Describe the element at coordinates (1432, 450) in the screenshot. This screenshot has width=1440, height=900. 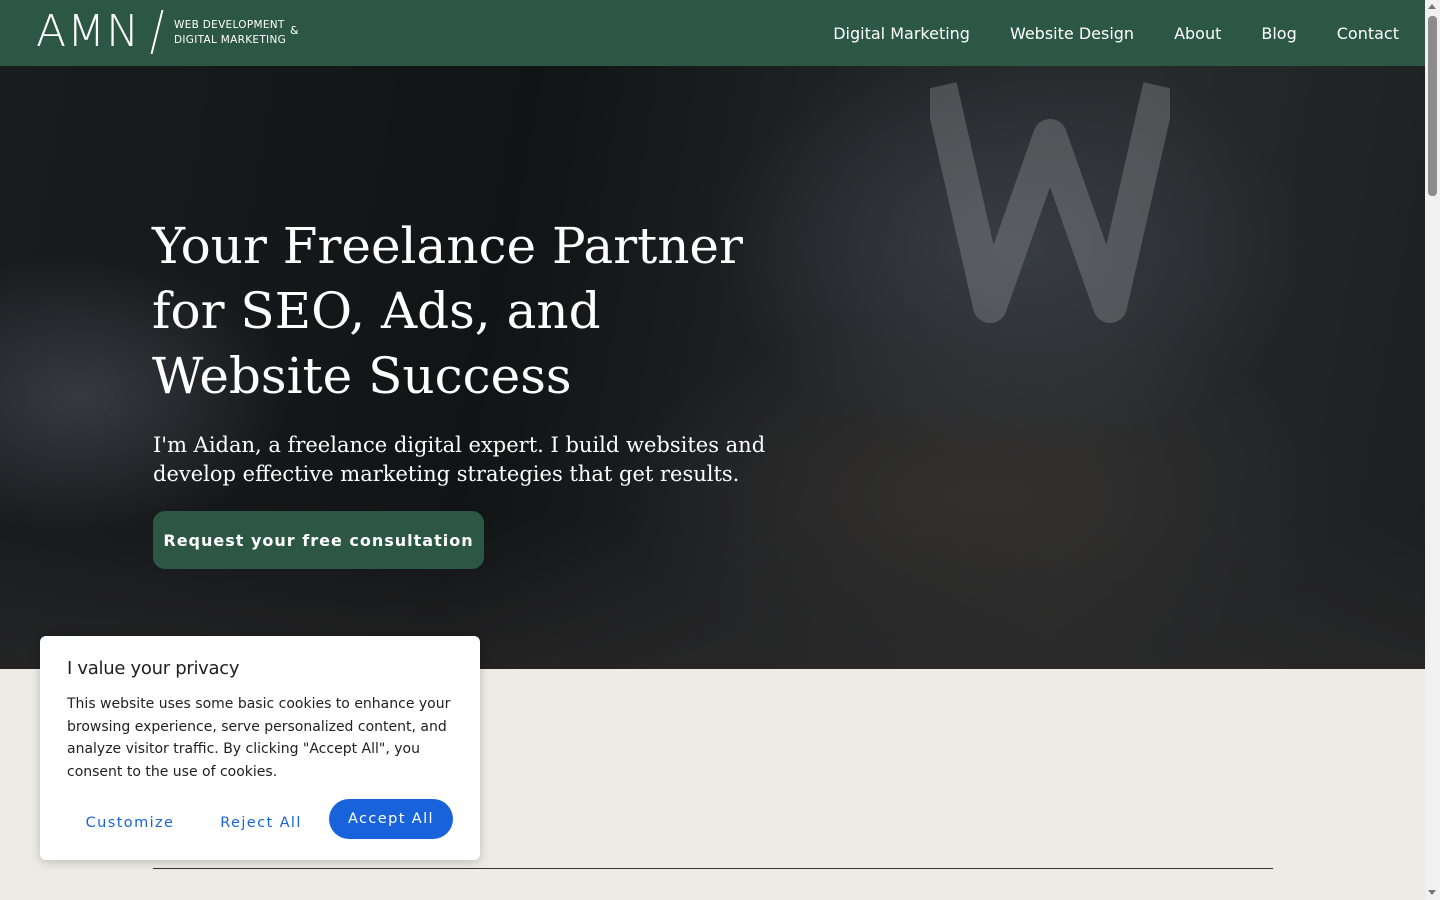
I see `page-scrollbar` at that location.